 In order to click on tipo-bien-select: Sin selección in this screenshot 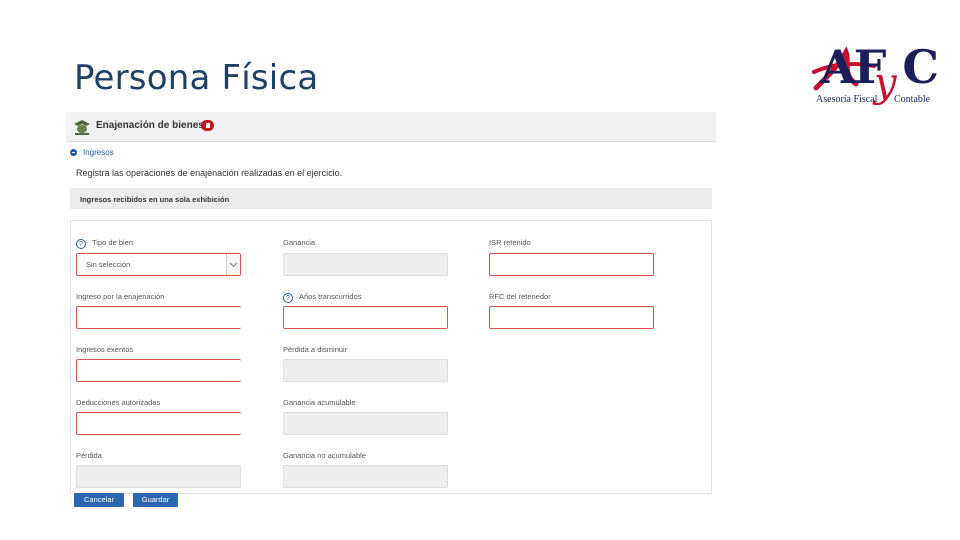, I will do `click(158, 264)`.